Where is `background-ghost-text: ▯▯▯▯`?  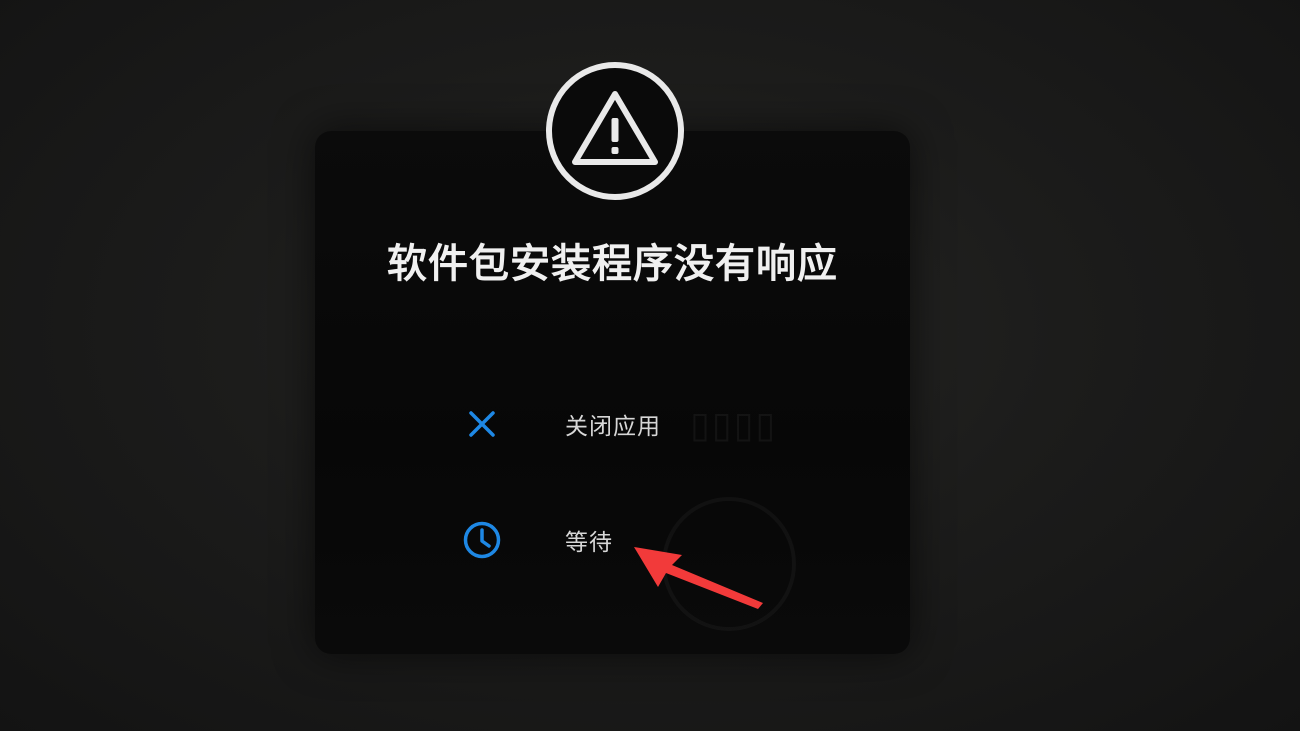 background-ghost-text: ▯▯▯▯ is located at coordinates (734, 425).